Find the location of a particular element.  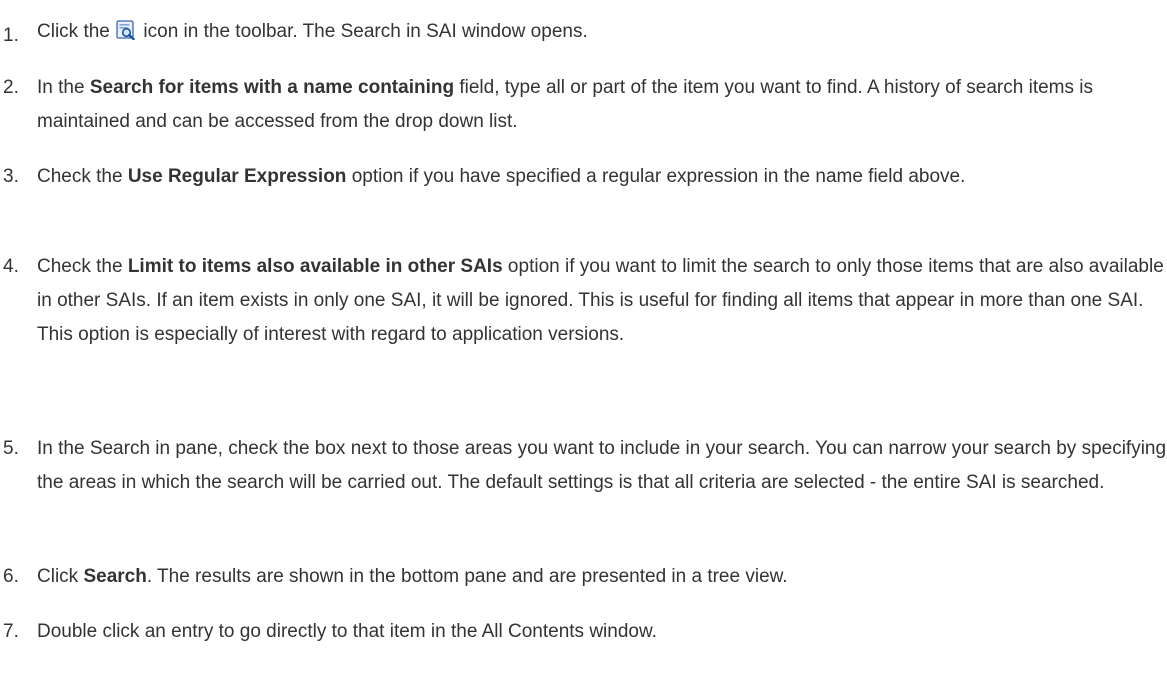

step-text-before: In the is located at coordinates (63, 87).